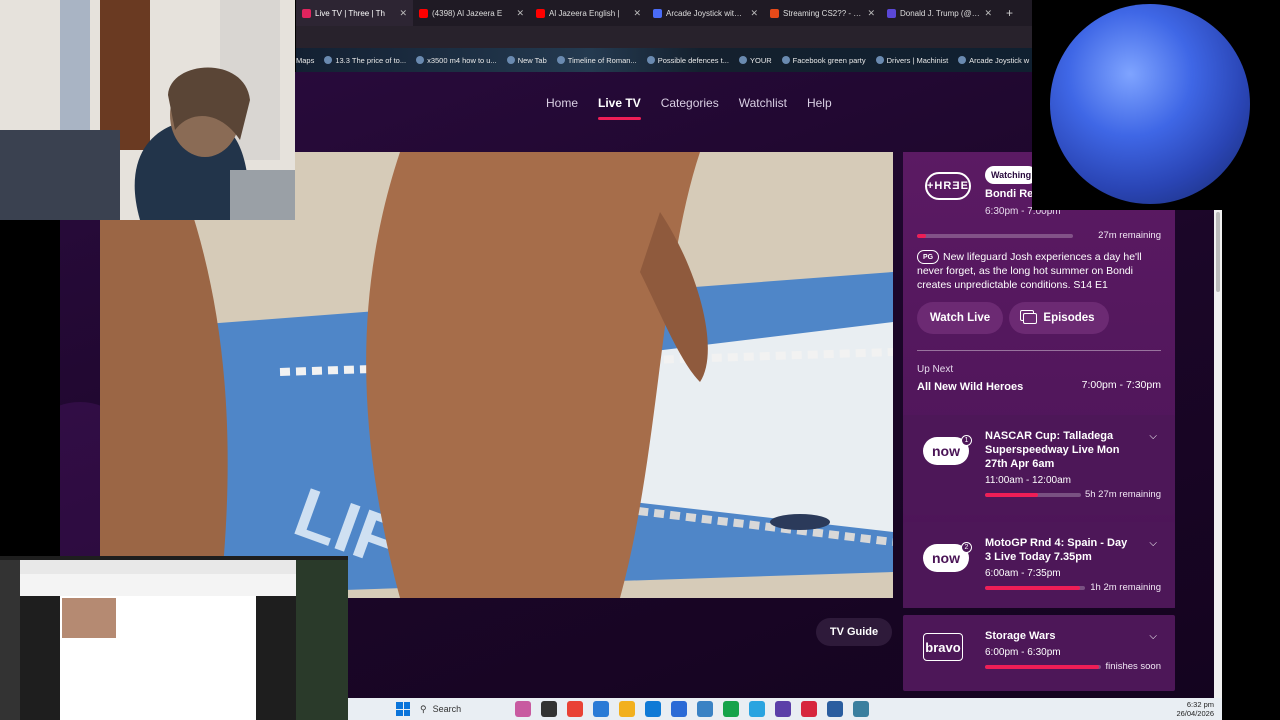  What do you see at coordinates (690, 108) in the screenshot?
I see `nav-categories: Categories` at bounding box center [690, 108].